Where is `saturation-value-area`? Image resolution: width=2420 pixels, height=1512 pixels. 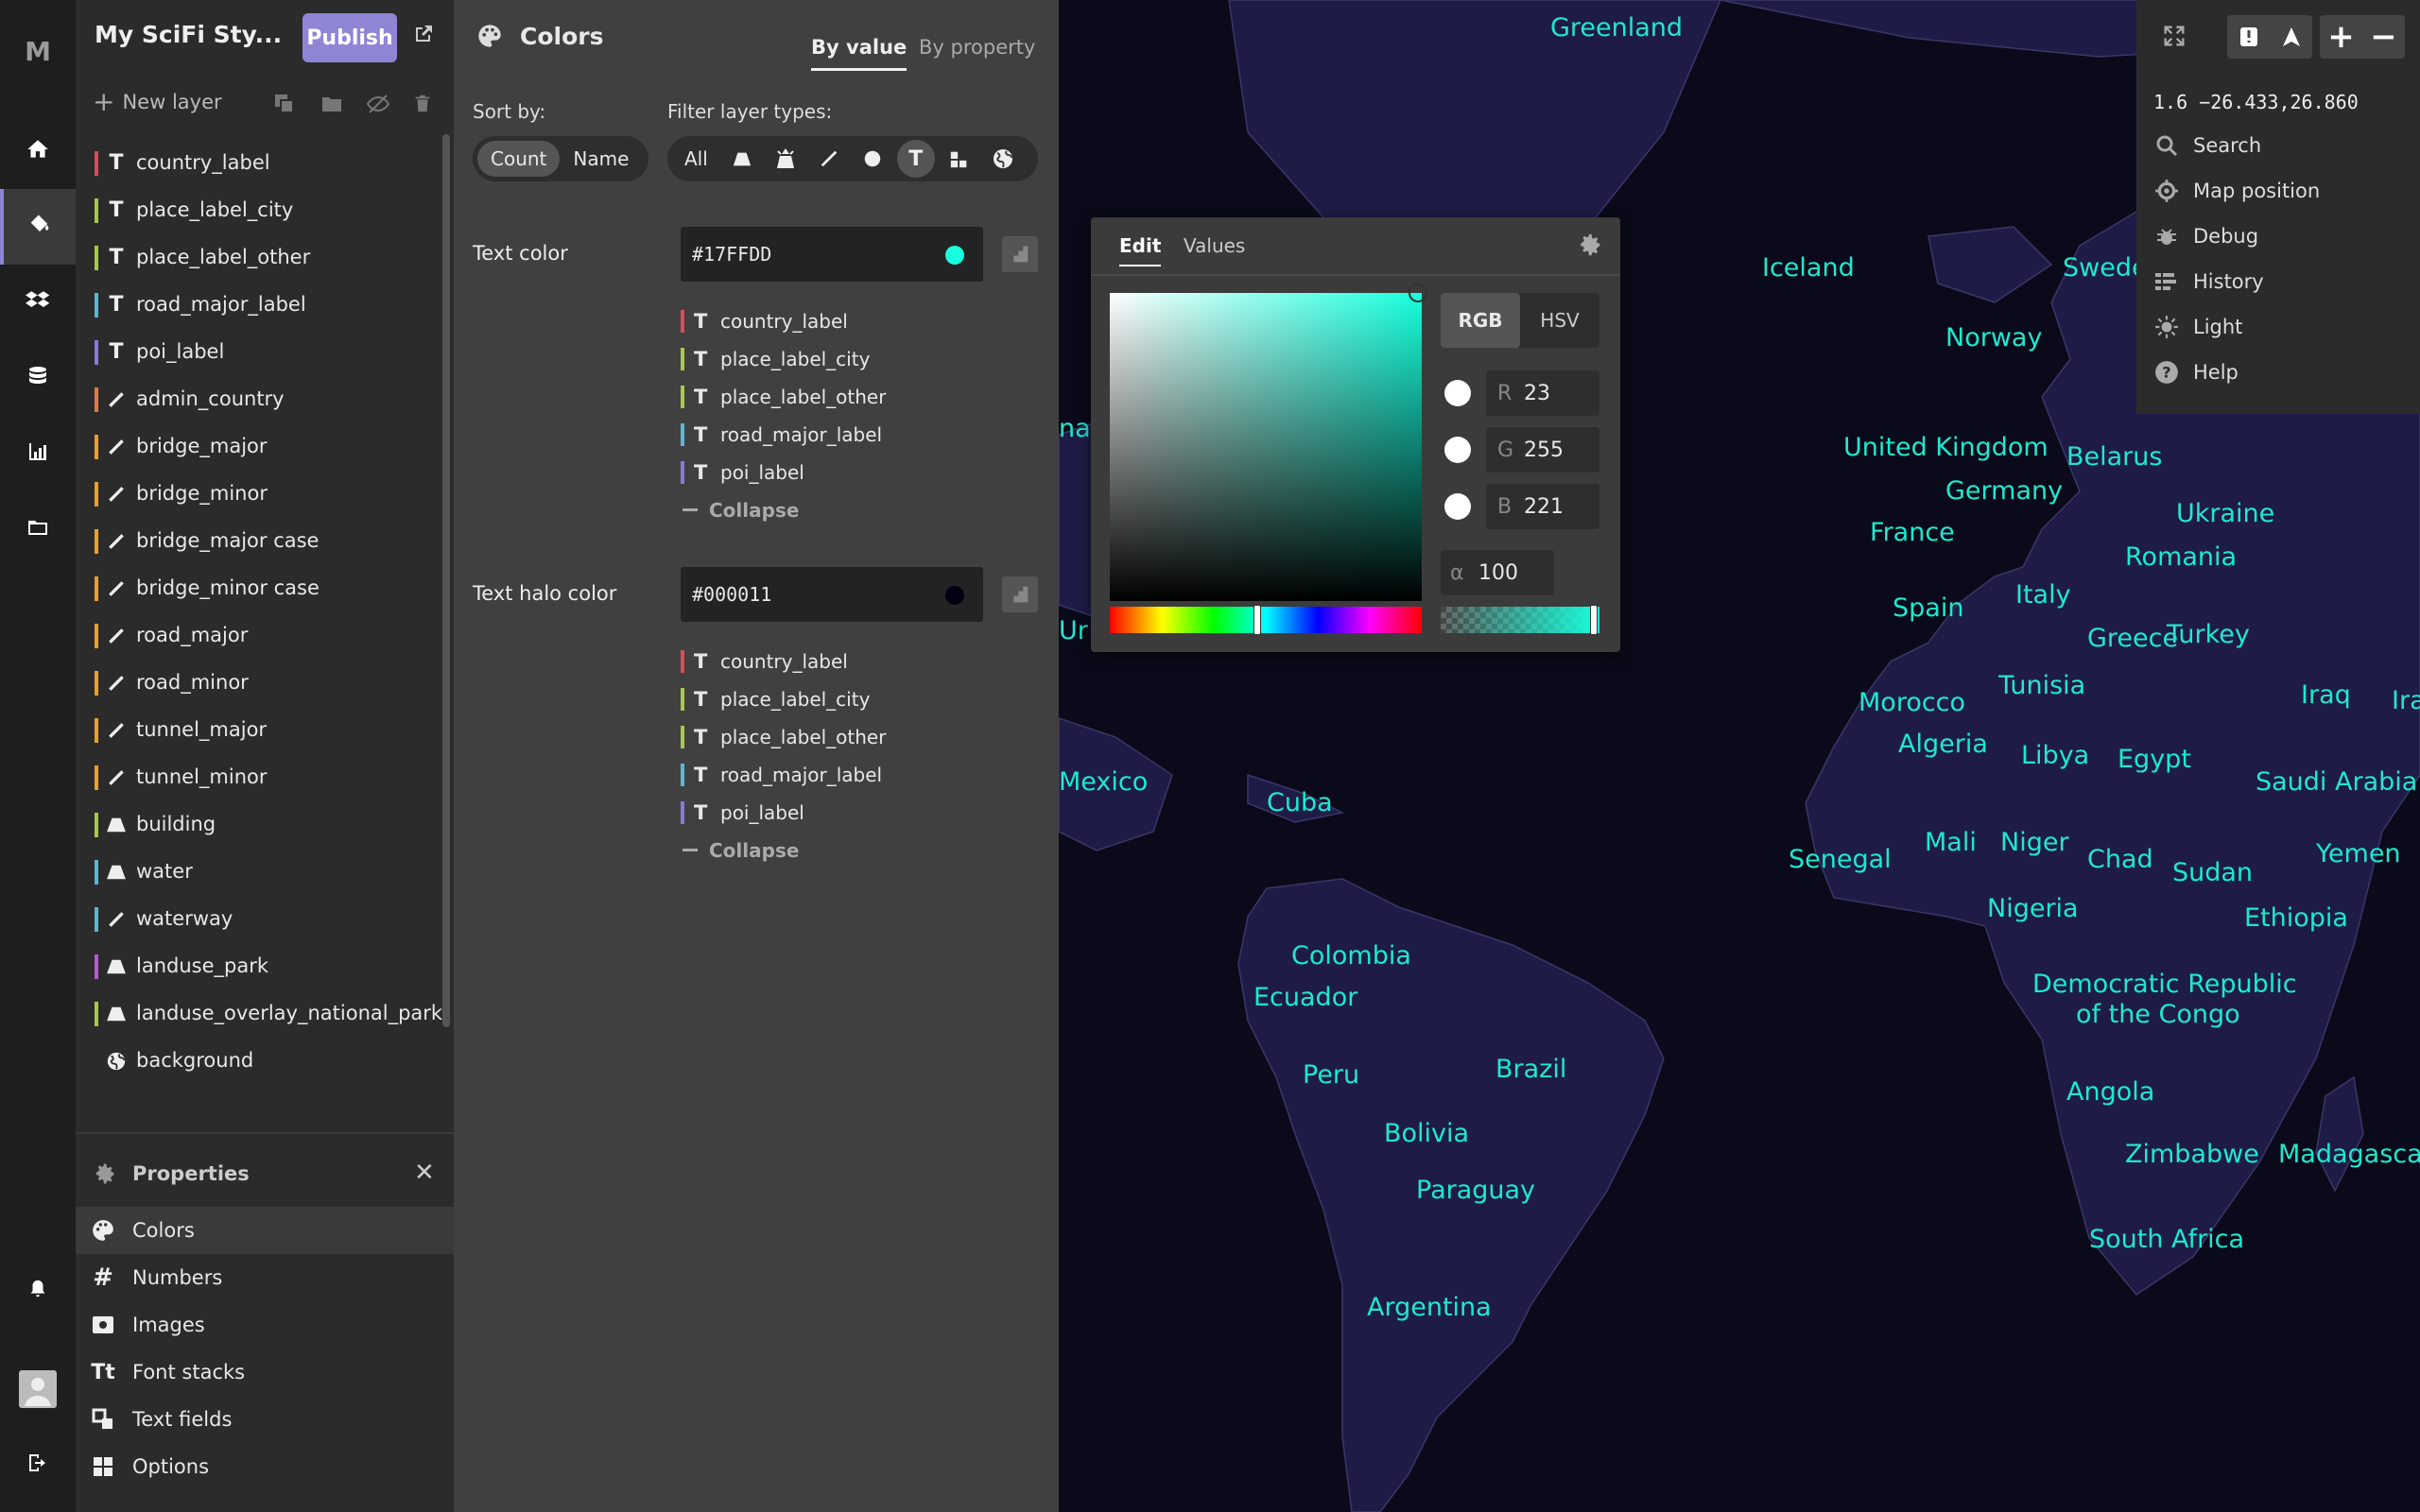
saturation-value-area is located at coordinates (1266, 447).